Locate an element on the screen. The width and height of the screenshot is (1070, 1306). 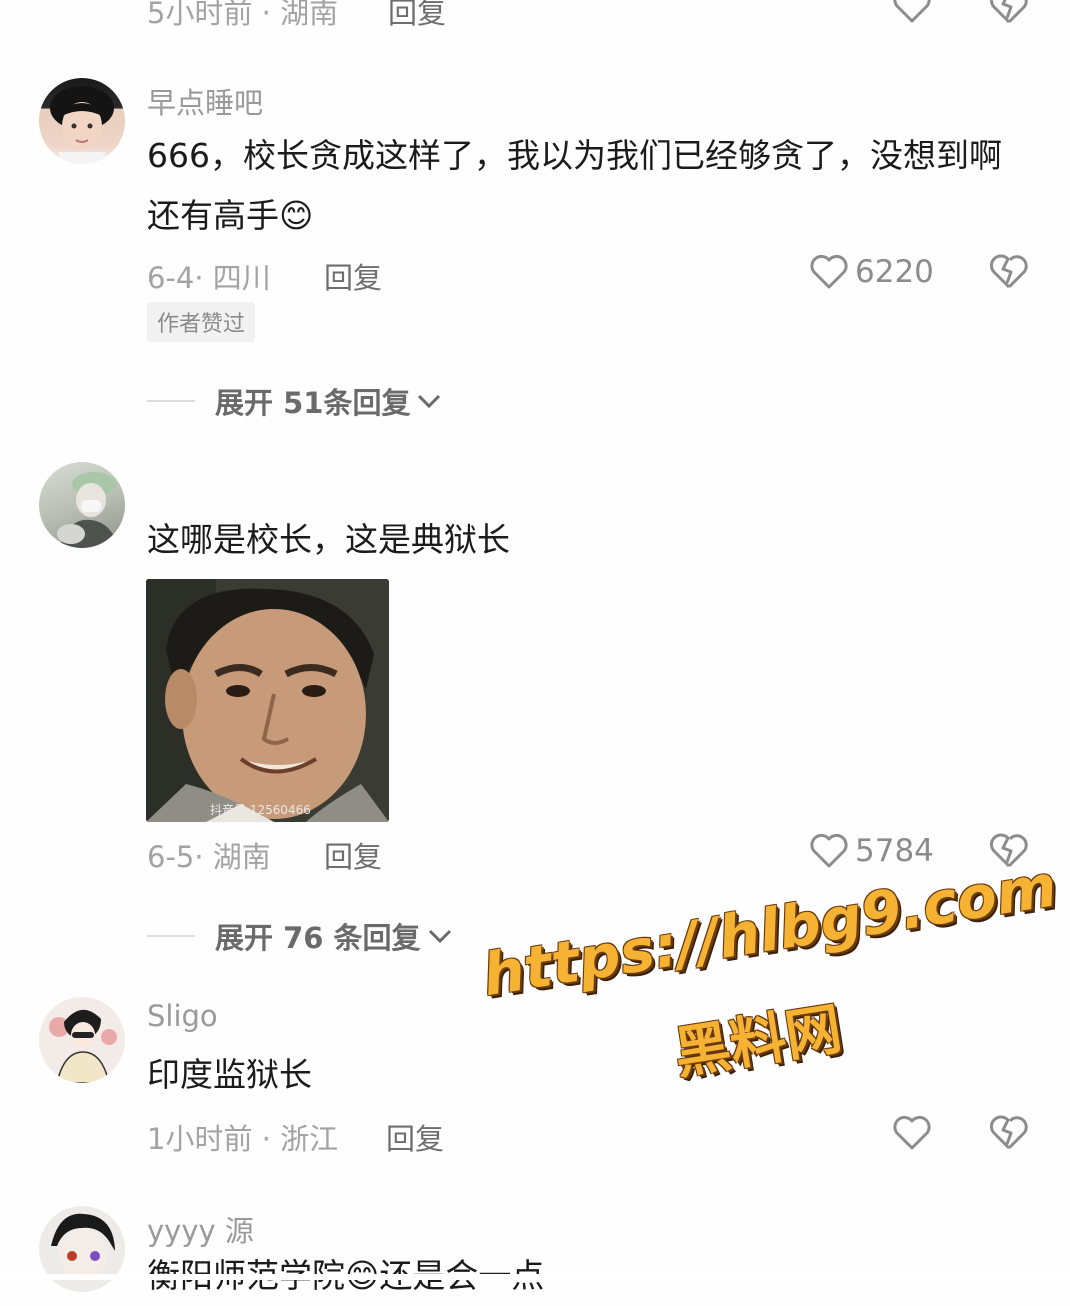
like-count: 5784 is located at coordinates (894, 851).